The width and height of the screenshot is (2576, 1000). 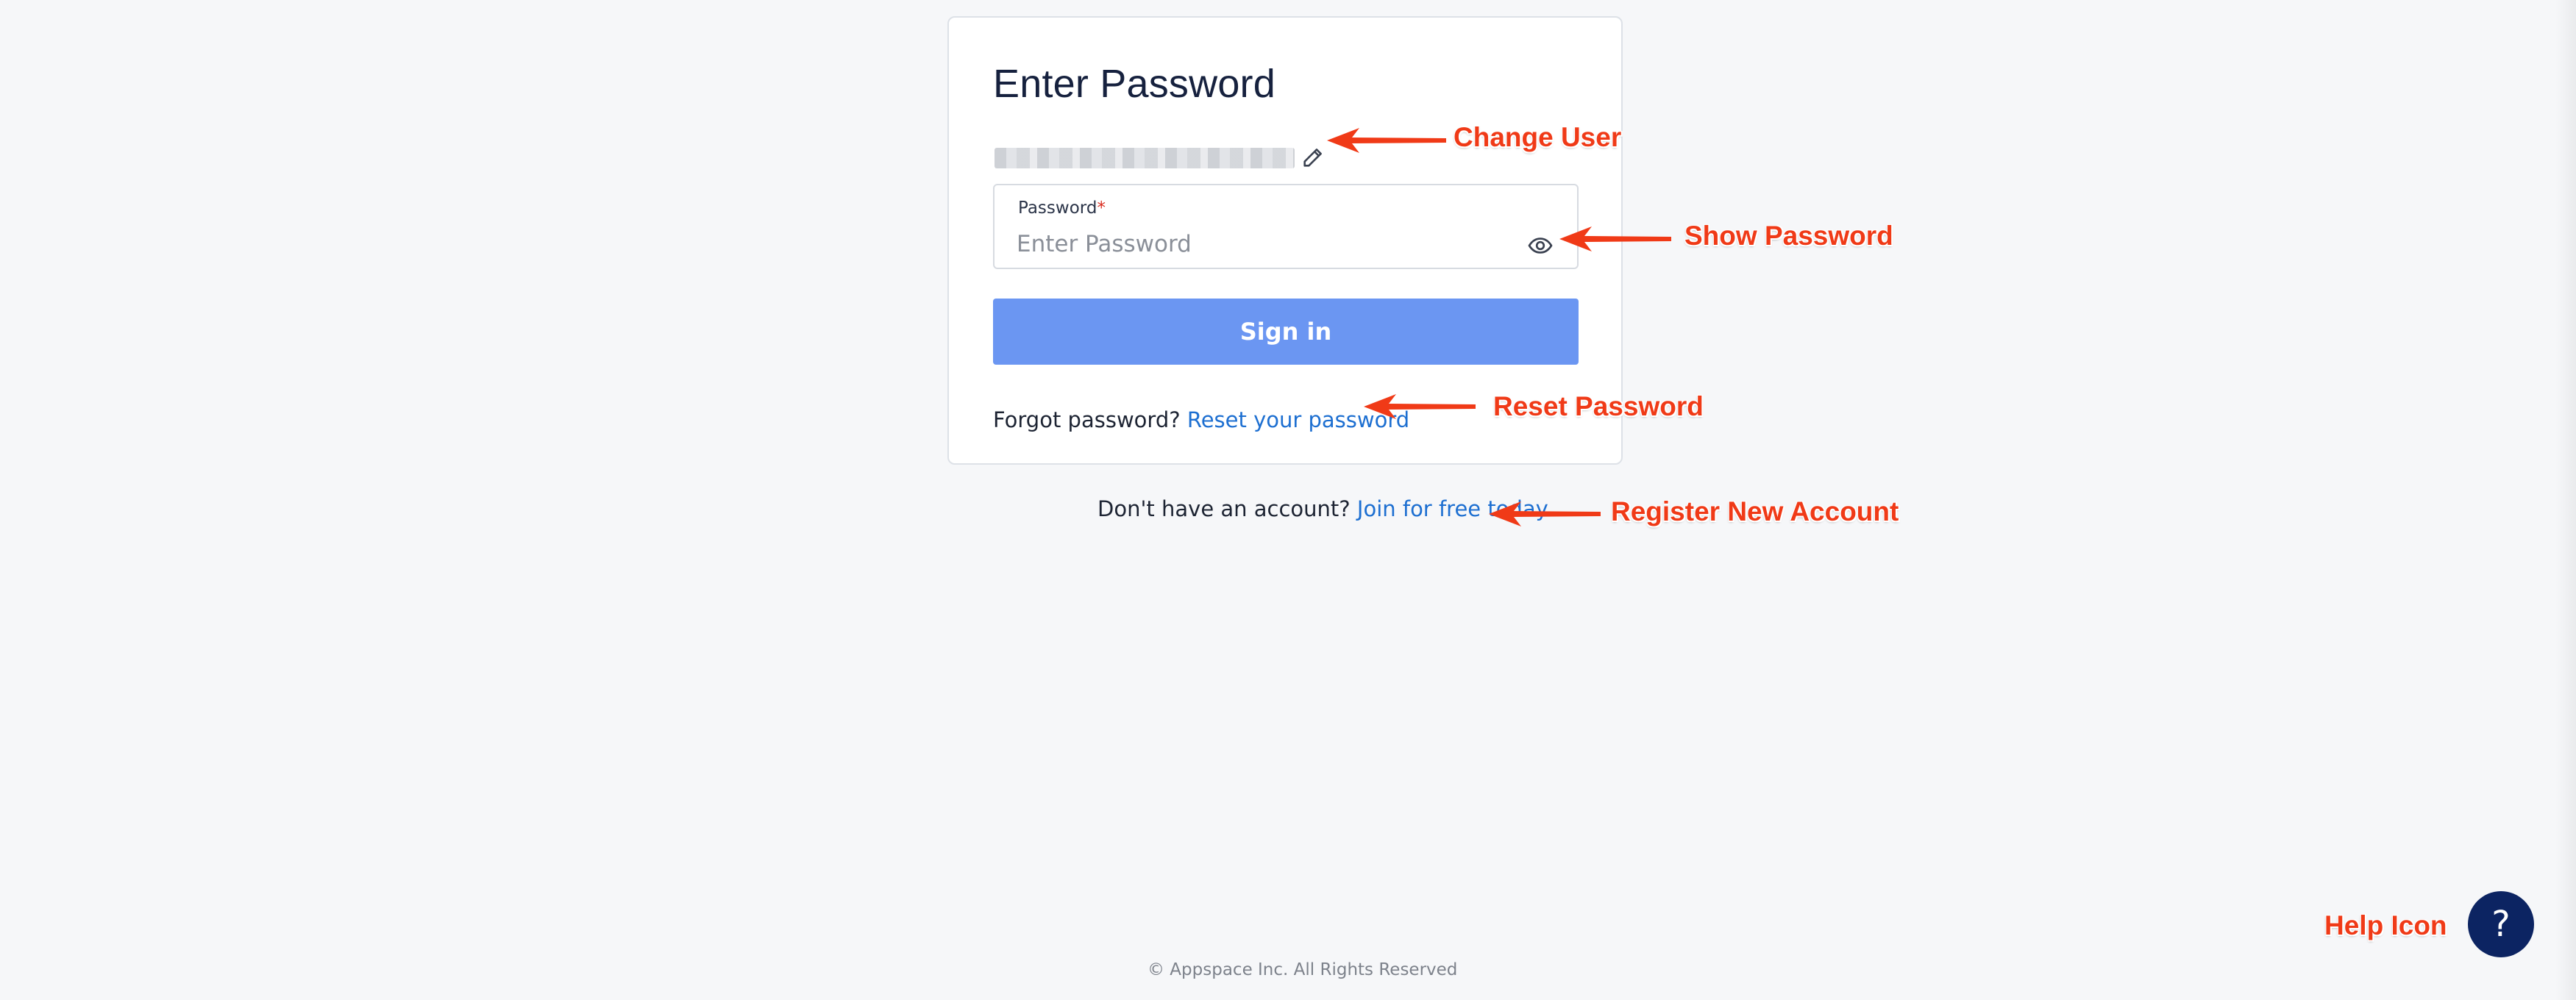 I want to click on password-field: Password*, so click(x=1286, y=227).